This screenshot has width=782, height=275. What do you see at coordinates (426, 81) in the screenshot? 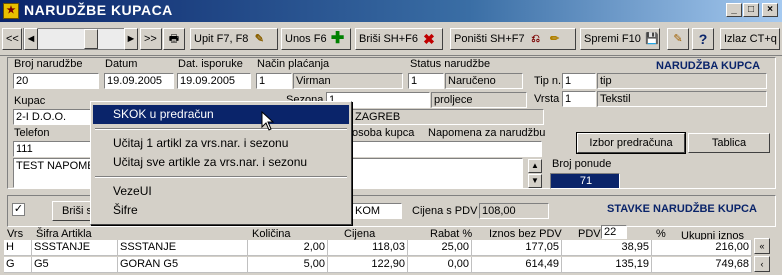
I see `order-status-code: 1` at bounding box center [426, 81].